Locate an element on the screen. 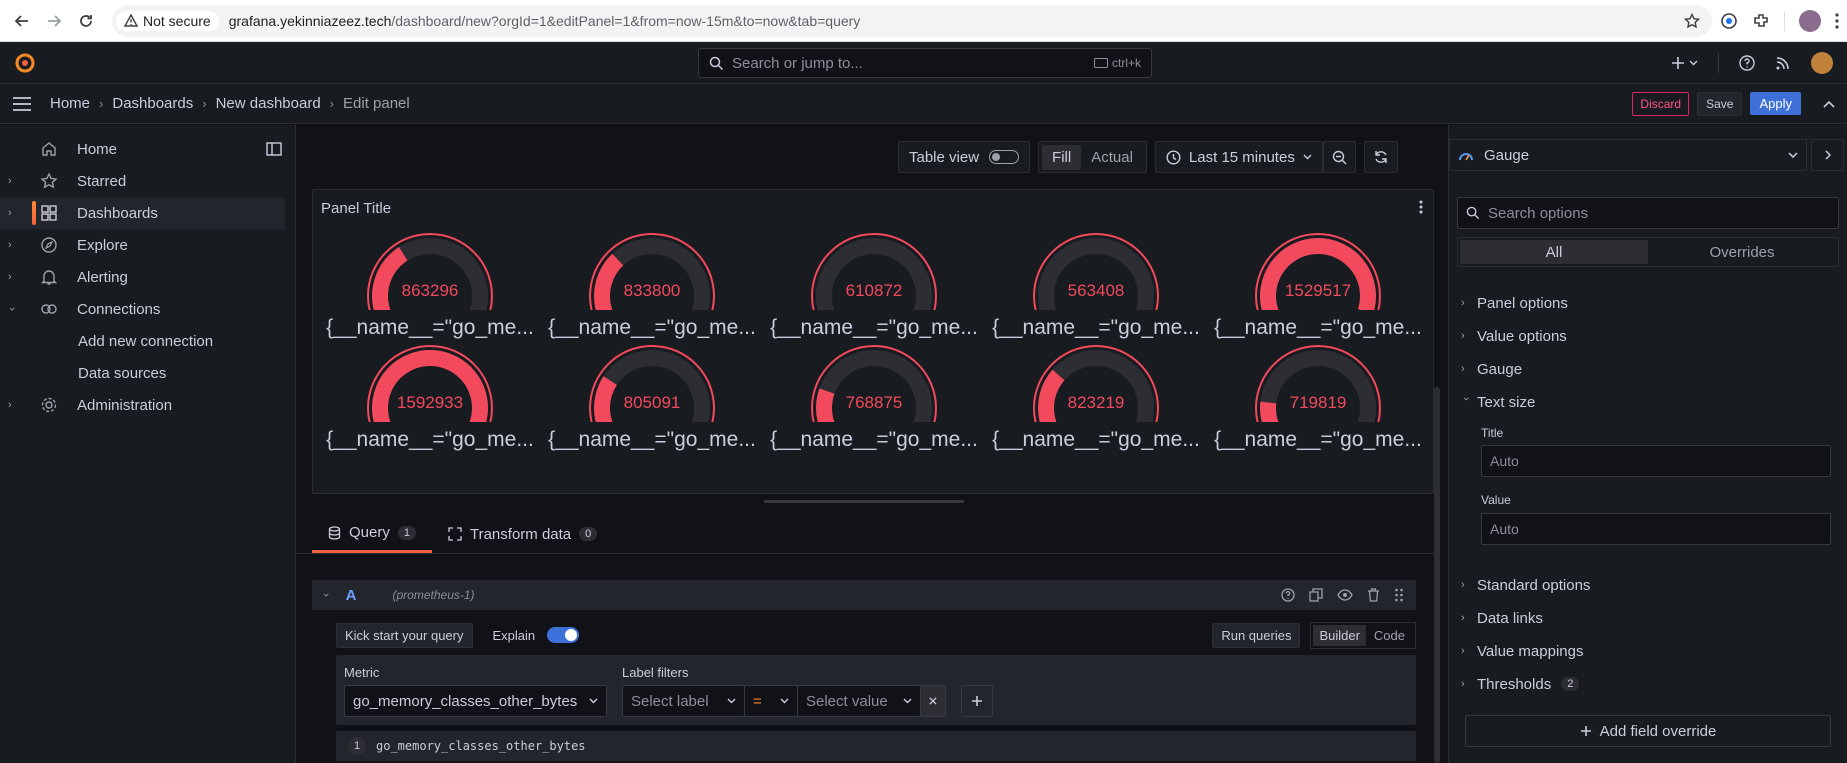 The height and width of the screenshot is (763, 1847). gauge-value: 805091 is located at coordinates (652, 402).